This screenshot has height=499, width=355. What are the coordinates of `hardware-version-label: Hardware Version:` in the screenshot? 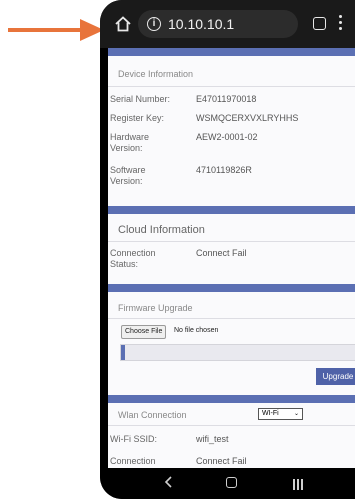 It's located at (130, 142).